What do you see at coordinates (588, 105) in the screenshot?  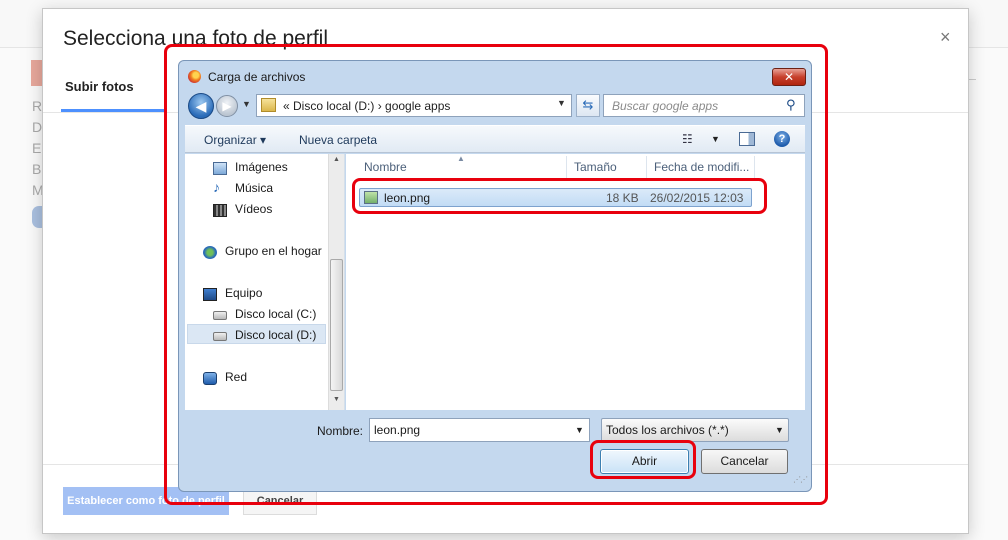 I see `refresh-icon: ⇆` at bounding box center [588, 105].